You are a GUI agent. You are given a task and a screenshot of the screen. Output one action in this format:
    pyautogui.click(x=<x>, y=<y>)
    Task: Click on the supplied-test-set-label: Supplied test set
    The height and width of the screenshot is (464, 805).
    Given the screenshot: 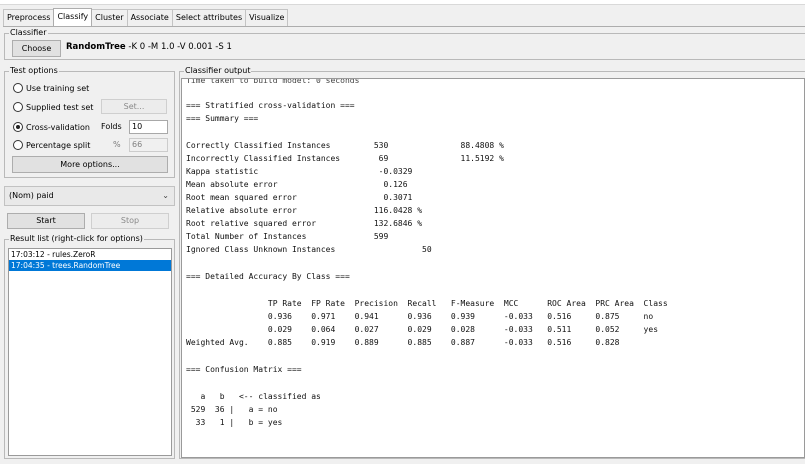 What is the action you would take?
    pyautogui.click(x=60, y=107)
    